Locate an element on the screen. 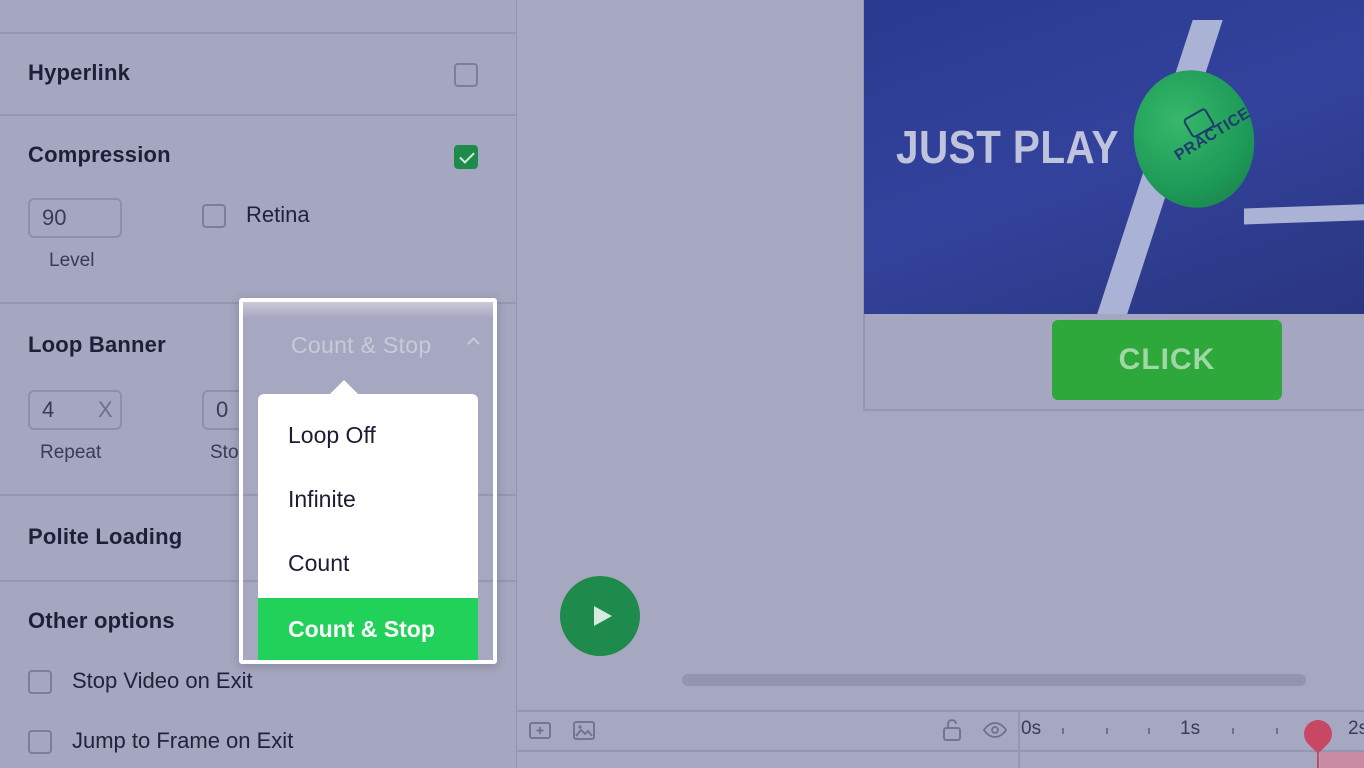  hyperlink-checkbox is located at coordinates (466, 75).